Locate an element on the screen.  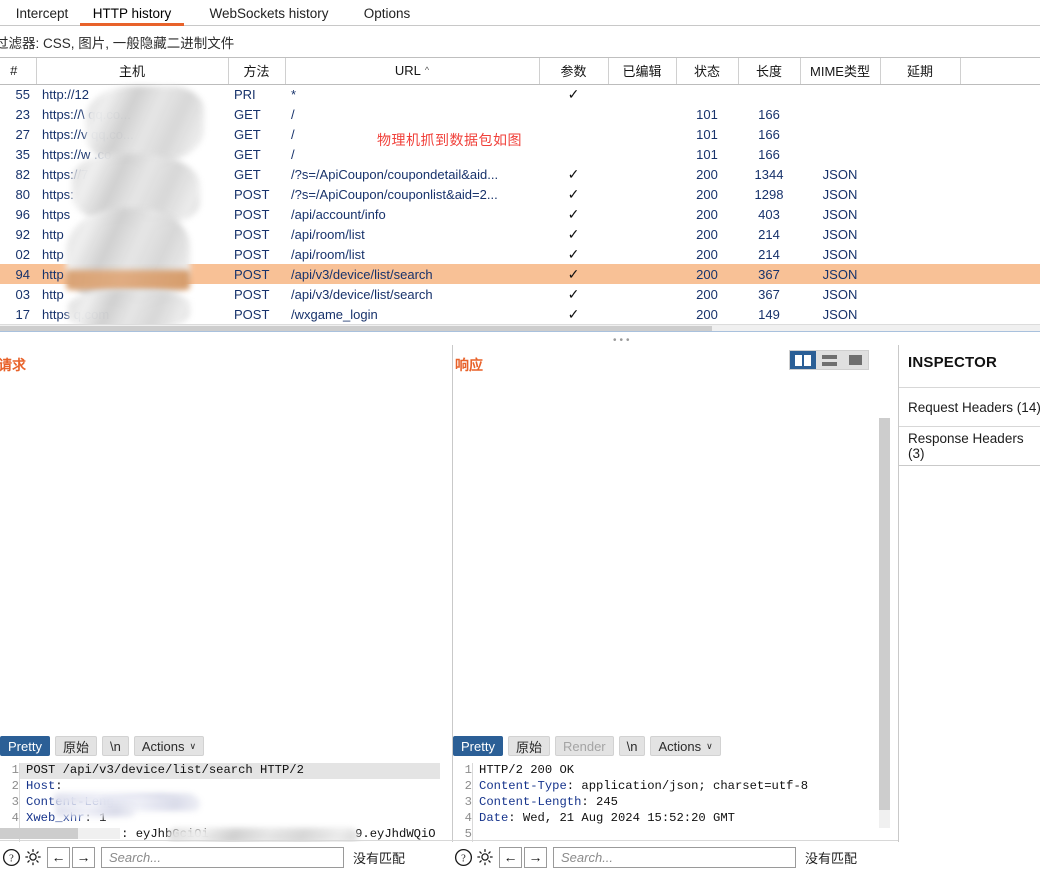
col-header-length: 长度 is located at coordinates (769, 71).